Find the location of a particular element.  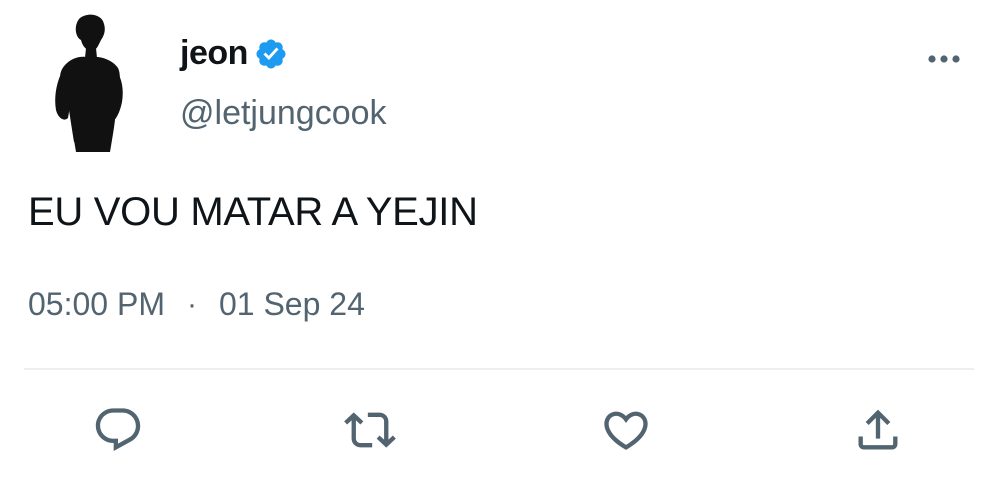

more-options-button is located at coordinates (944, 59).